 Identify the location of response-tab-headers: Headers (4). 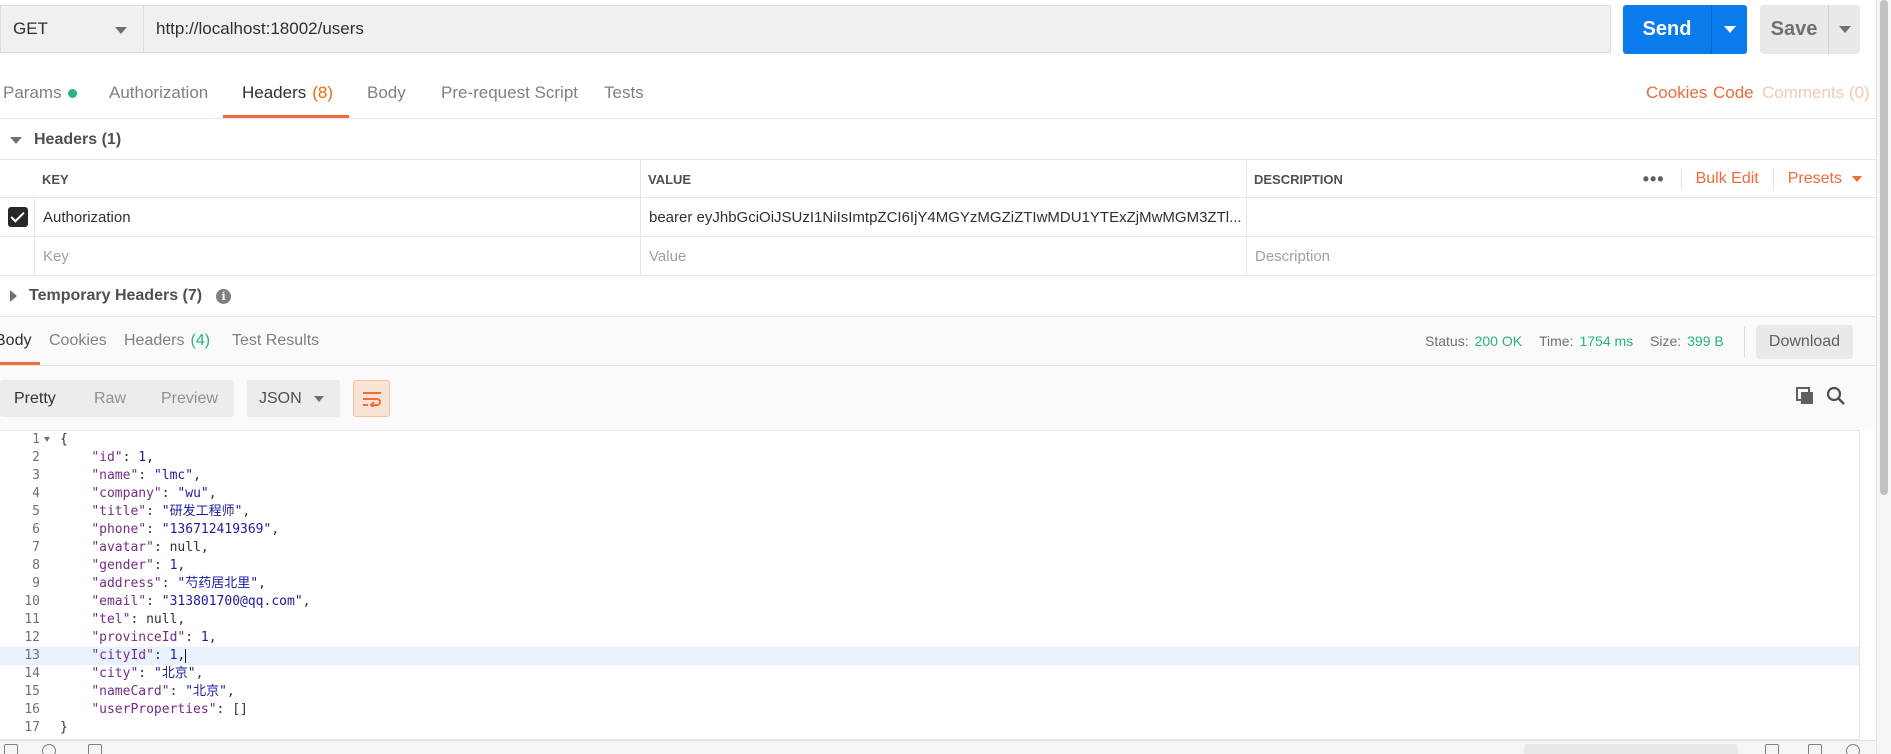
(167, 341).